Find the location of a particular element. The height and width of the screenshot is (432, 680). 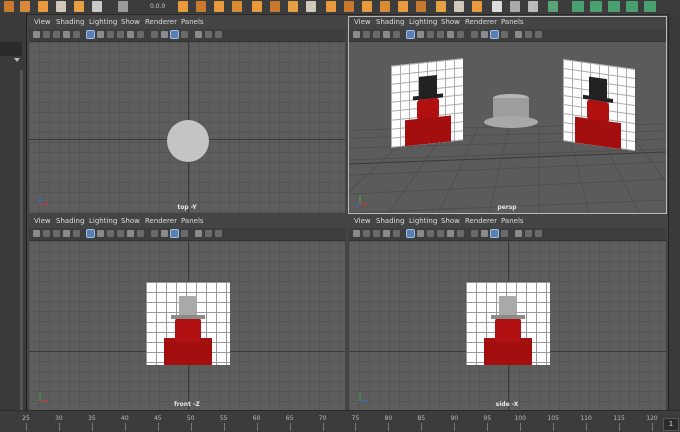

channel-box-icon is located at coordinates (650, 6).